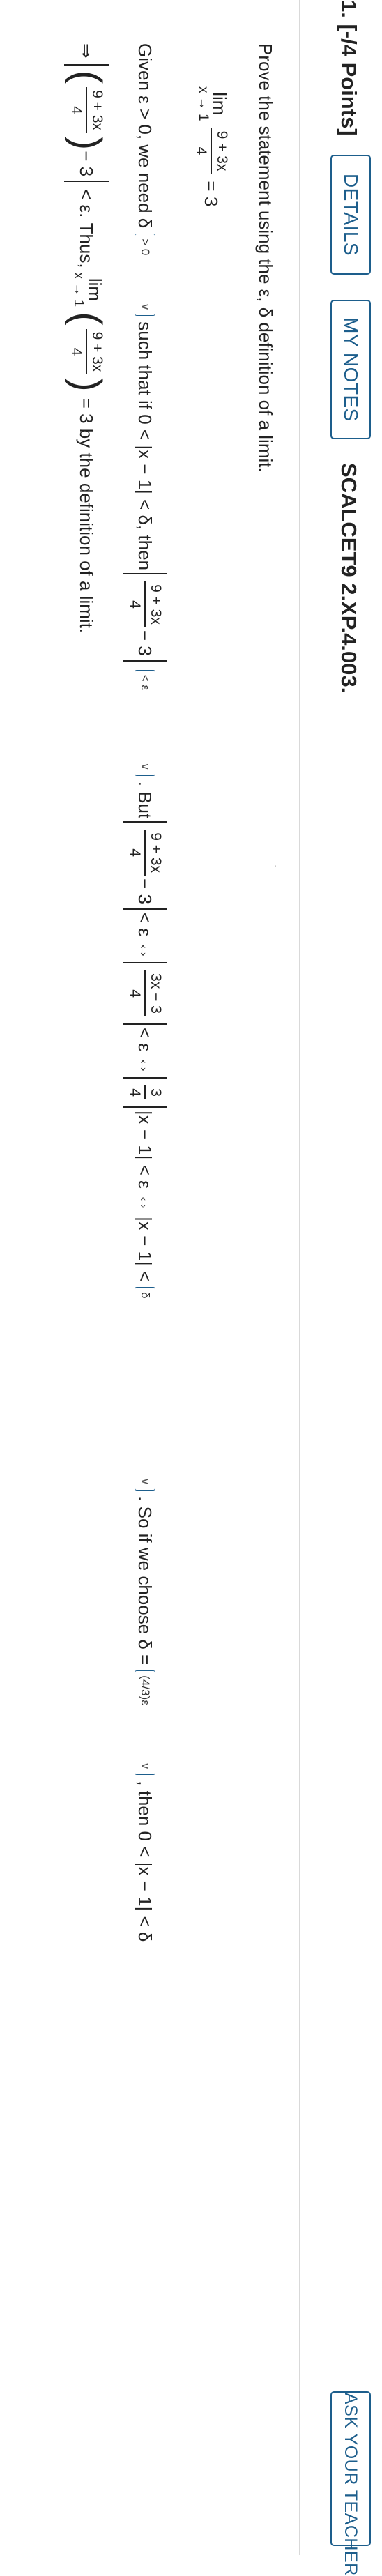  What do you see at coordinates (86, 123) in the screenshot?
I see `abs-expression-5: ( 9 + 3x 4 ) − 3` at bounding box center [86, 123].